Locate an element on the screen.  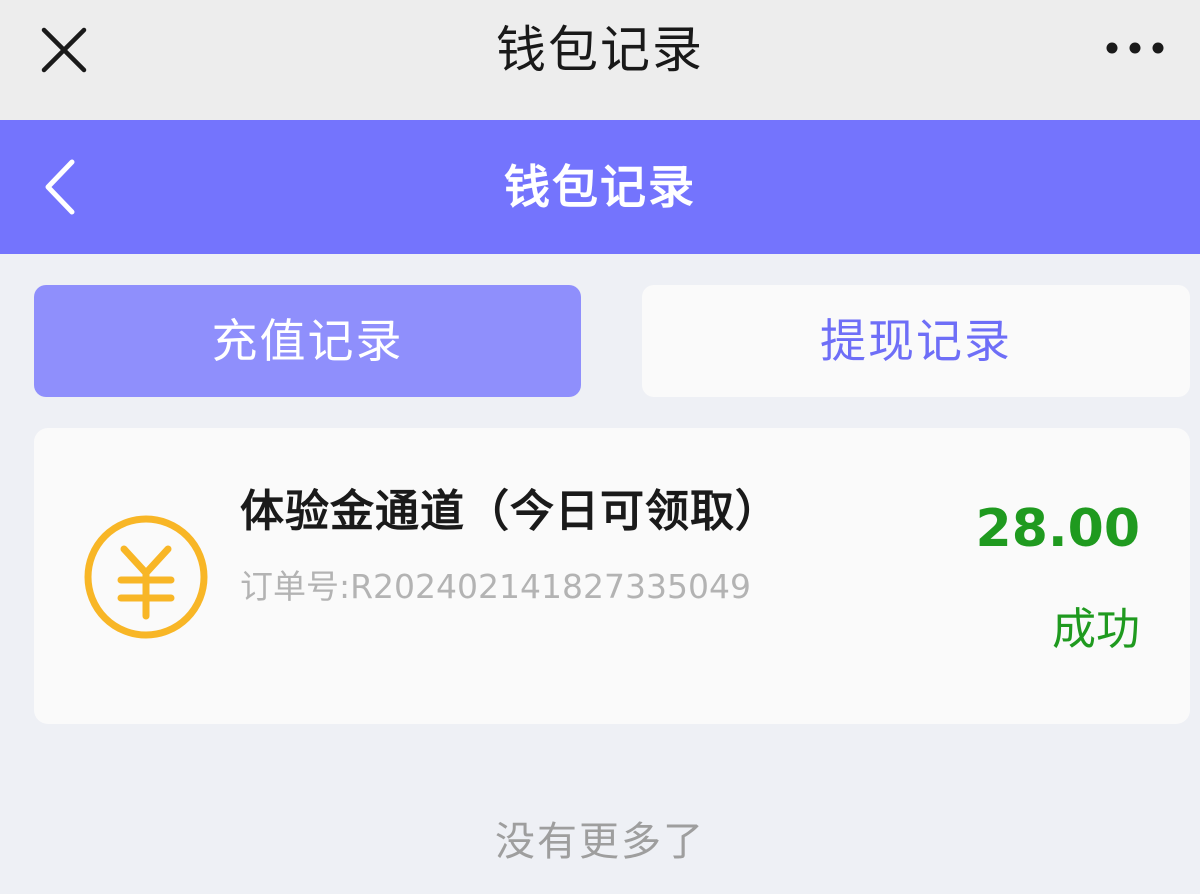
page-title: 钱包记录 is located at coordinates (600, 187).